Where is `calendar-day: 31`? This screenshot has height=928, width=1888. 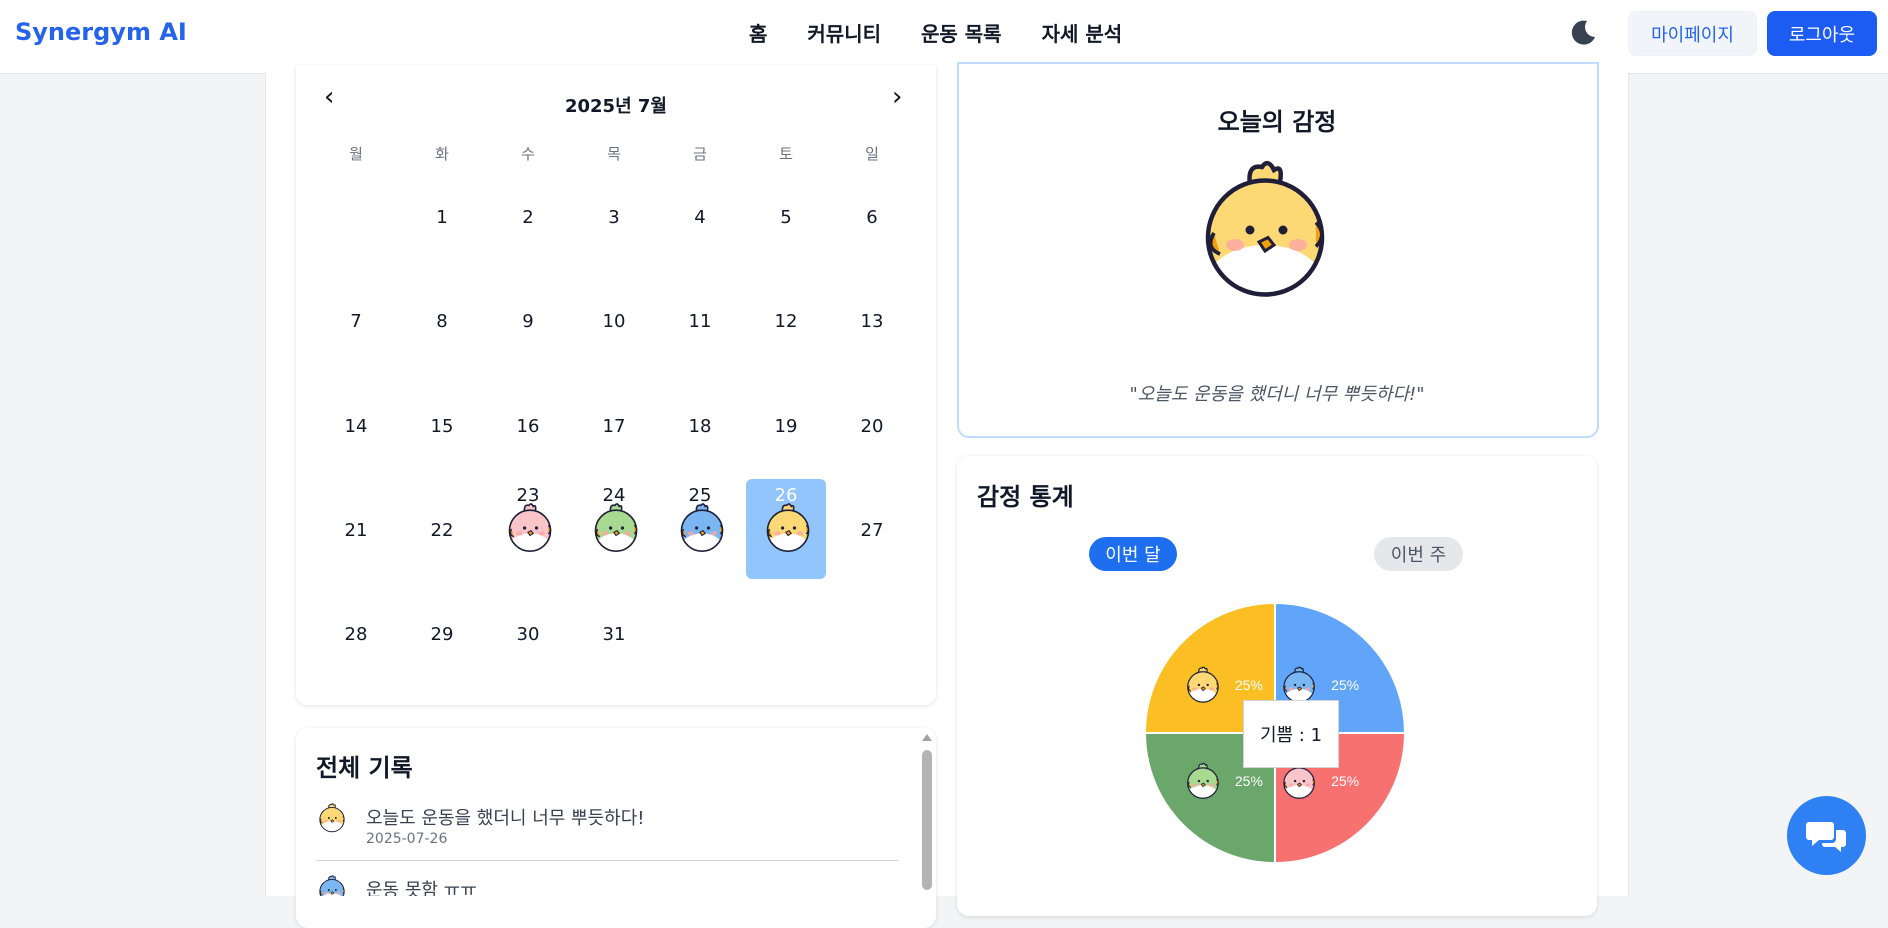 calendar-day: 31 is located at coordinates (614, 633).